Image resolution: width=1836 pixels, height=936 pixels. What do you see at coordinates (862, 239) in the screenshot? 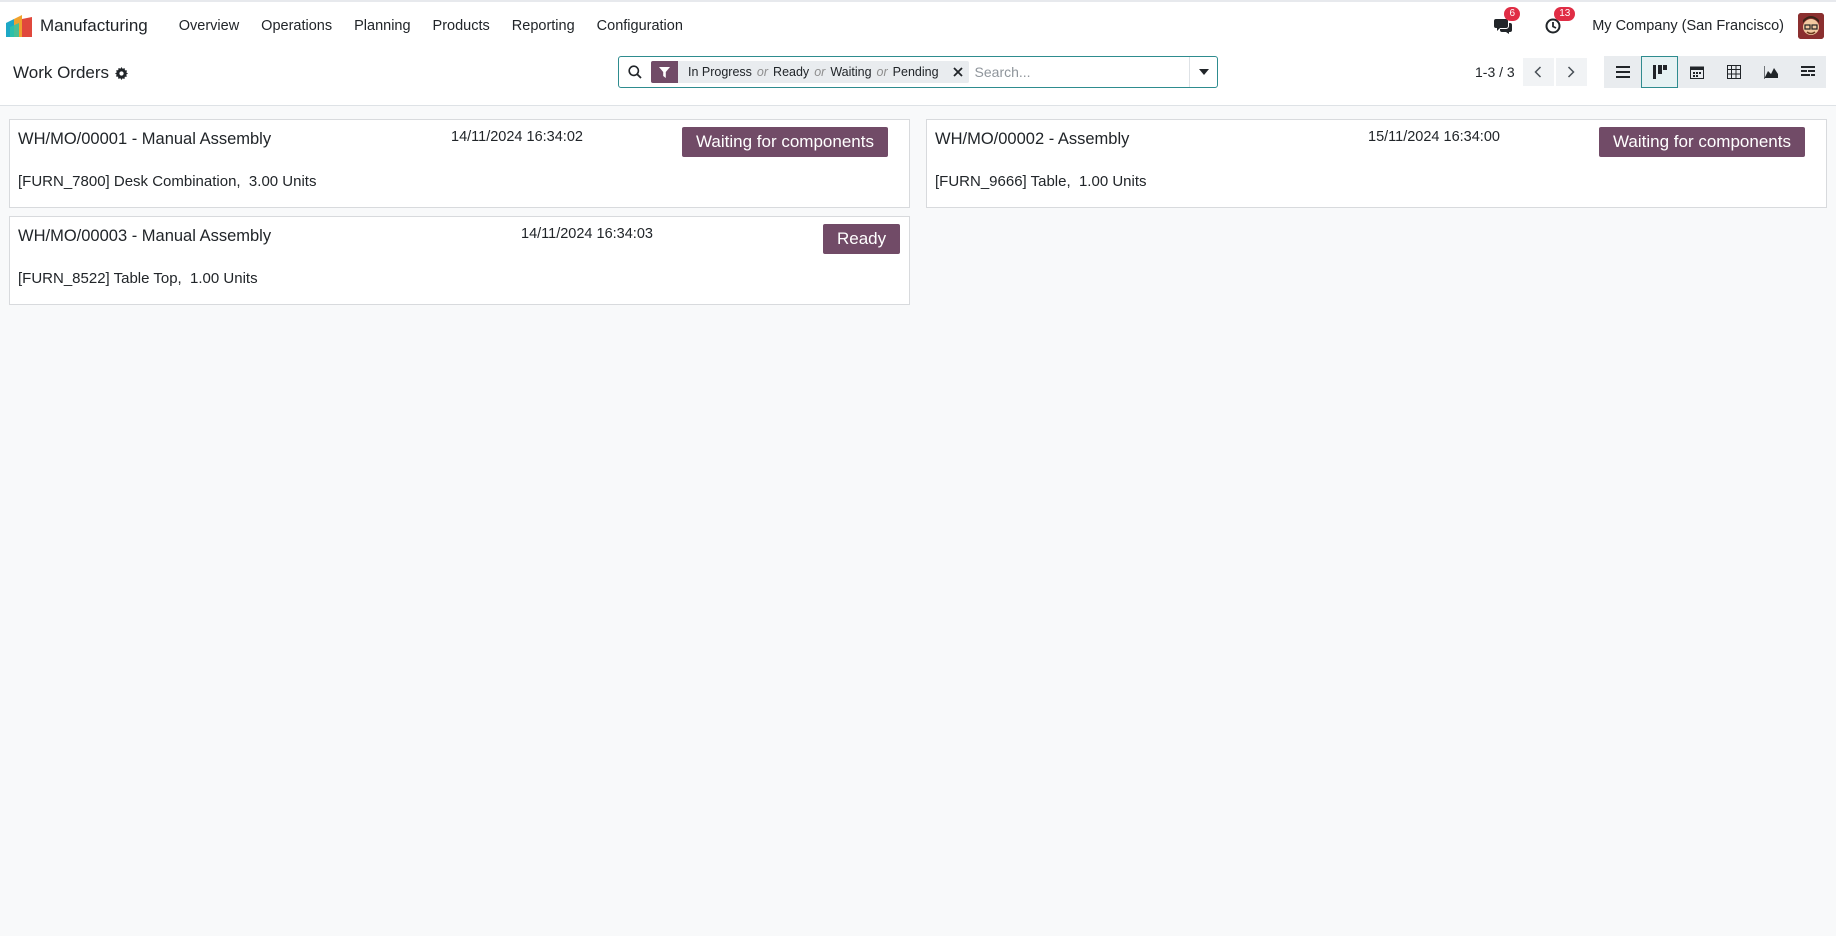
I see `status-badge: Ready` at bounding box center [862, 239].